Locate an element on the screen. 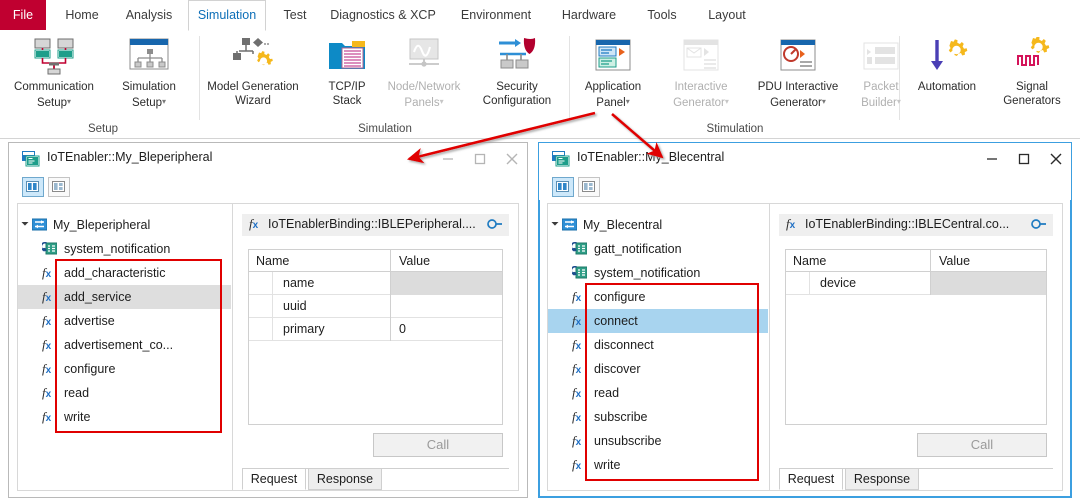 The height and width of the screenshot is (501, 1080). ribbon-command-pdu-interactive-generator: PDU Interactive Generator▾ is located at coordinates (798, 72).